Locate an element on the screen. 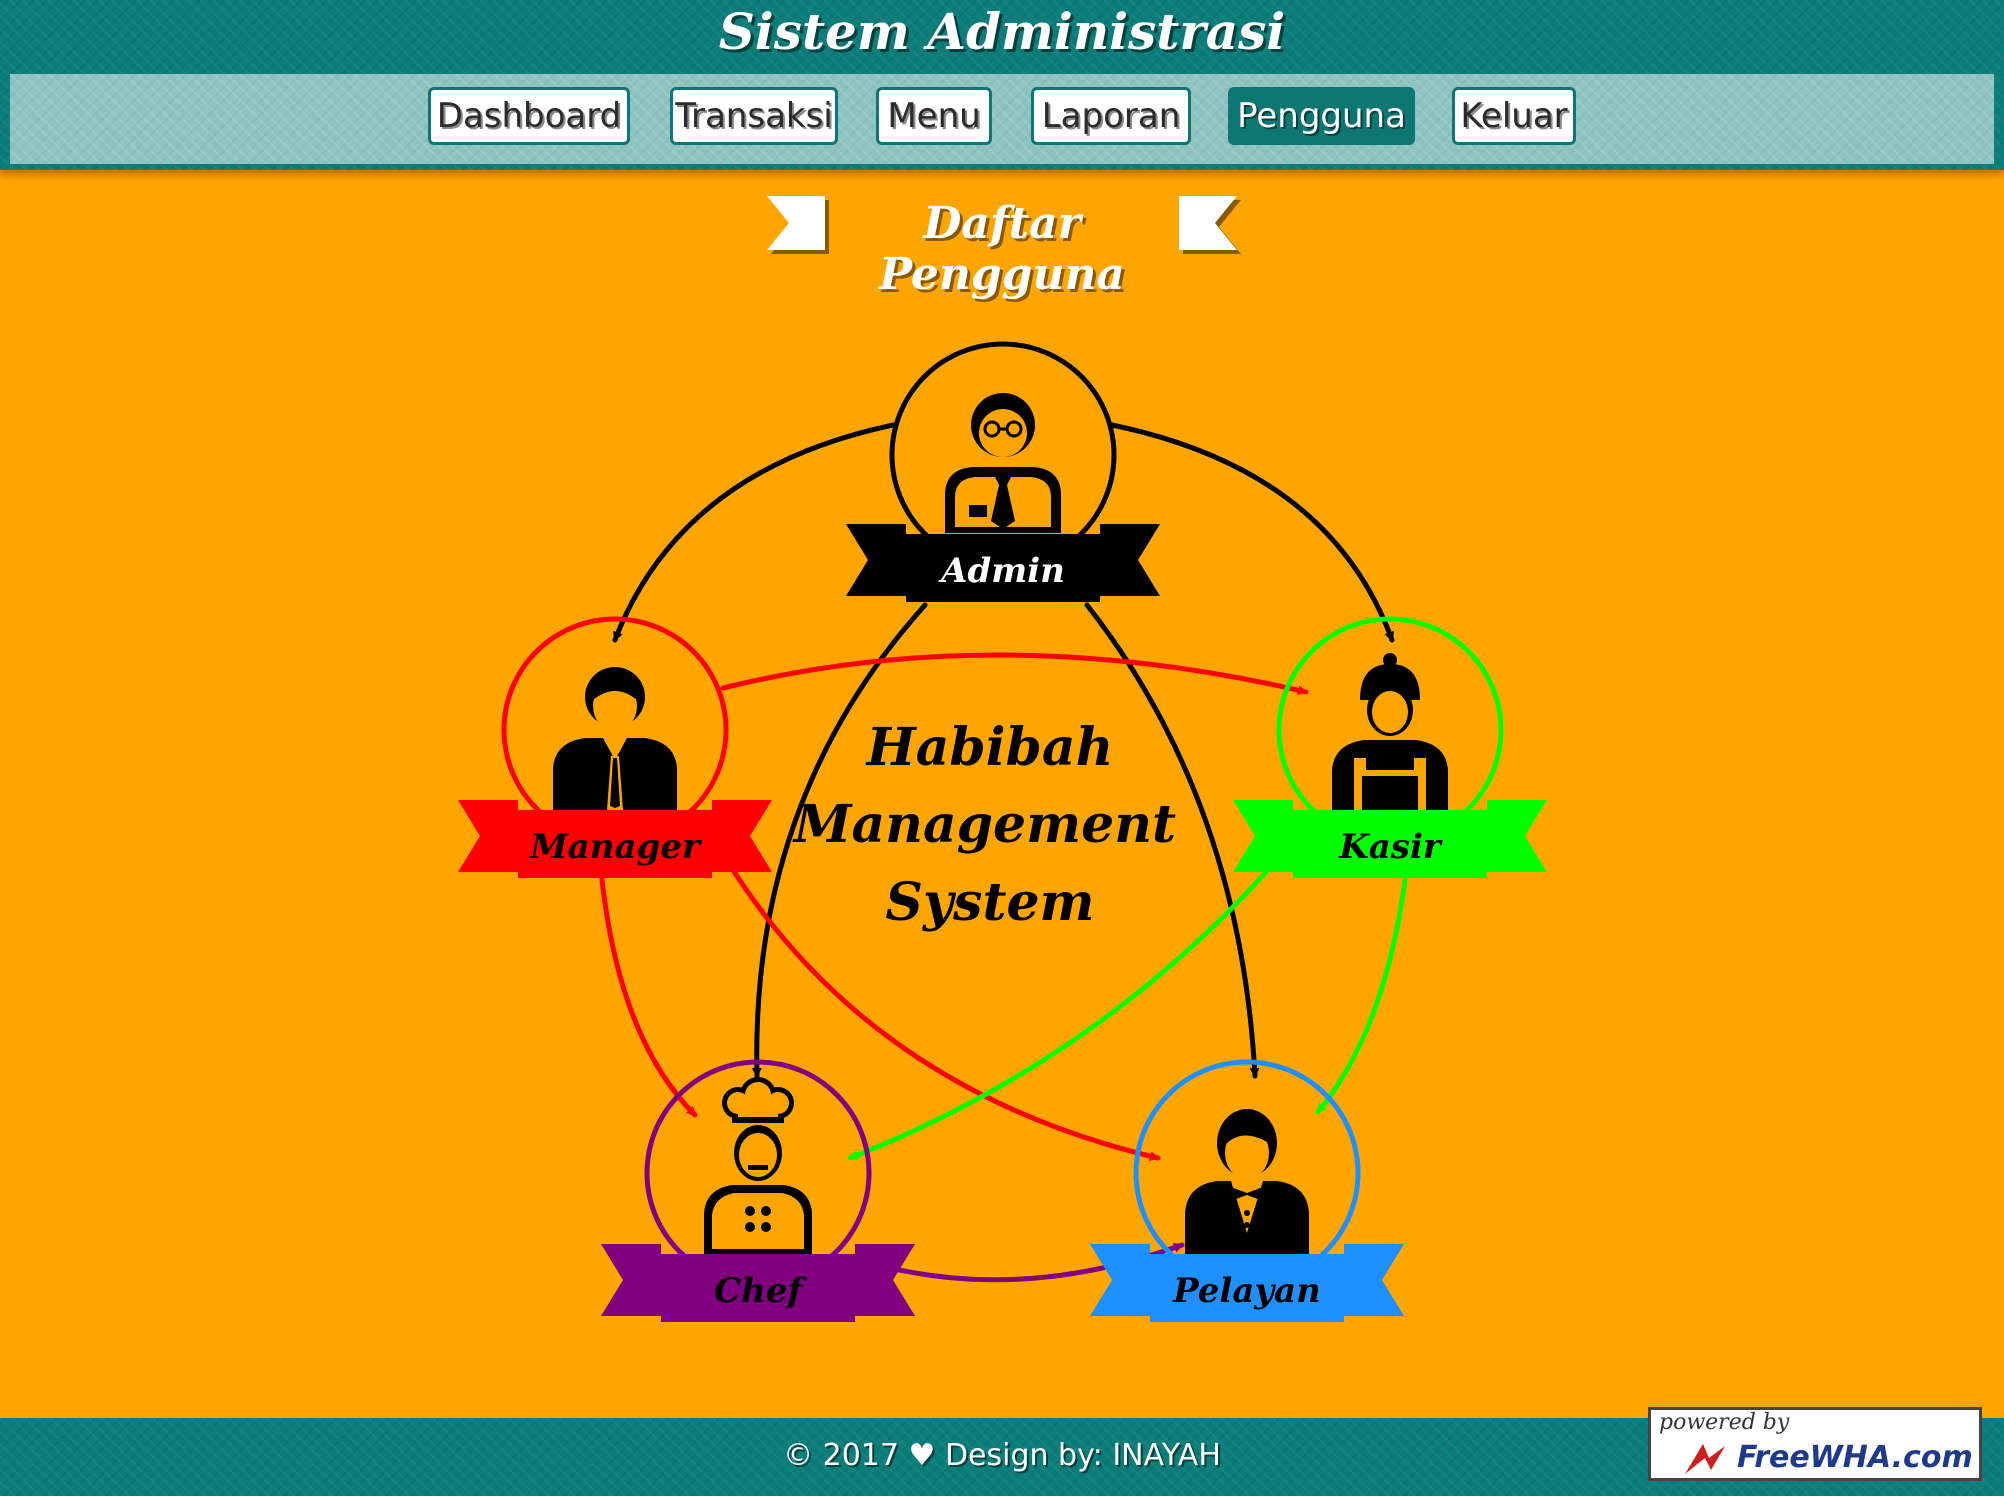 This screenshot has width=2004, height=1496. center-title-line-2: Management is located at coordinates (984, 824).